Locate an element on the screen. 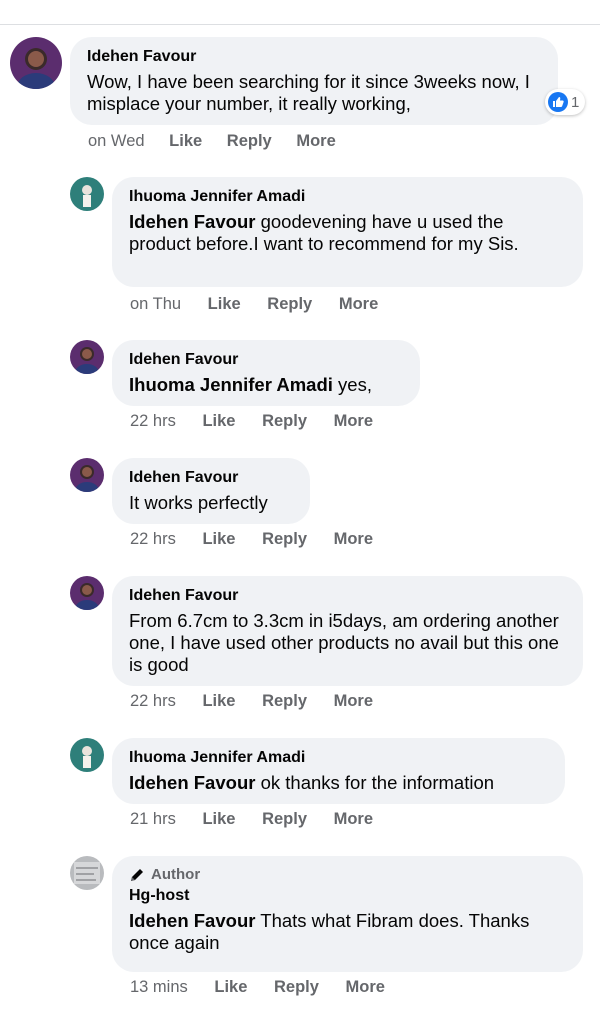 This screenshot has height=1024, width=600. mention-link: Ihuoma Jennifer Amadi is located at coordinates (231, 384).